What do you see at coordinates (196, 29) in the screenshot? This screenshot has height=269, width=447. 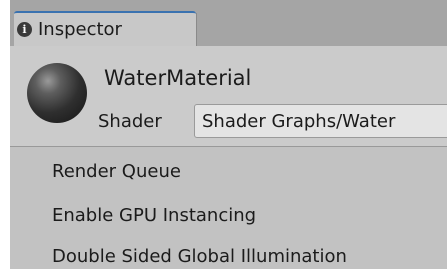 I see `tab-separator` at bounding box center [196, 29].